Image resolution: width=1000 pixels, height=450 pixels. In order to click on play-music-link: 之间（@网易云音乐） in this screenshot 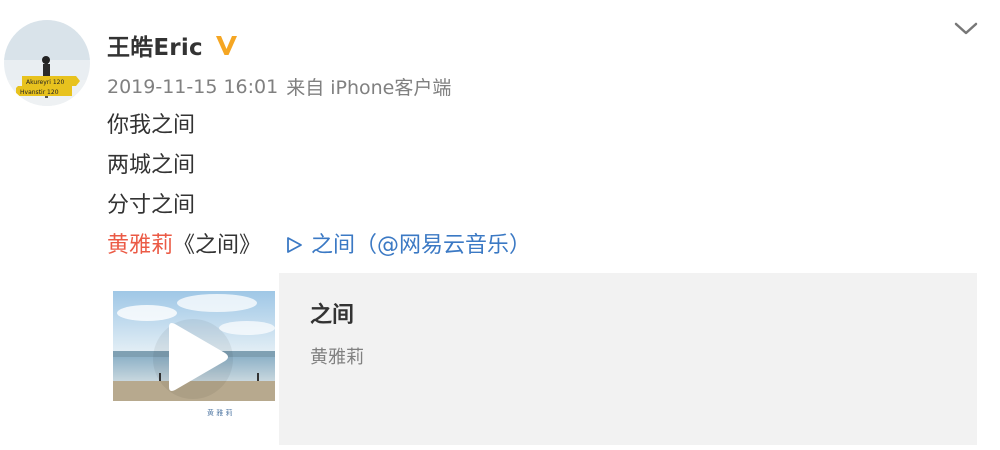, I will do `click(408, 245)`.